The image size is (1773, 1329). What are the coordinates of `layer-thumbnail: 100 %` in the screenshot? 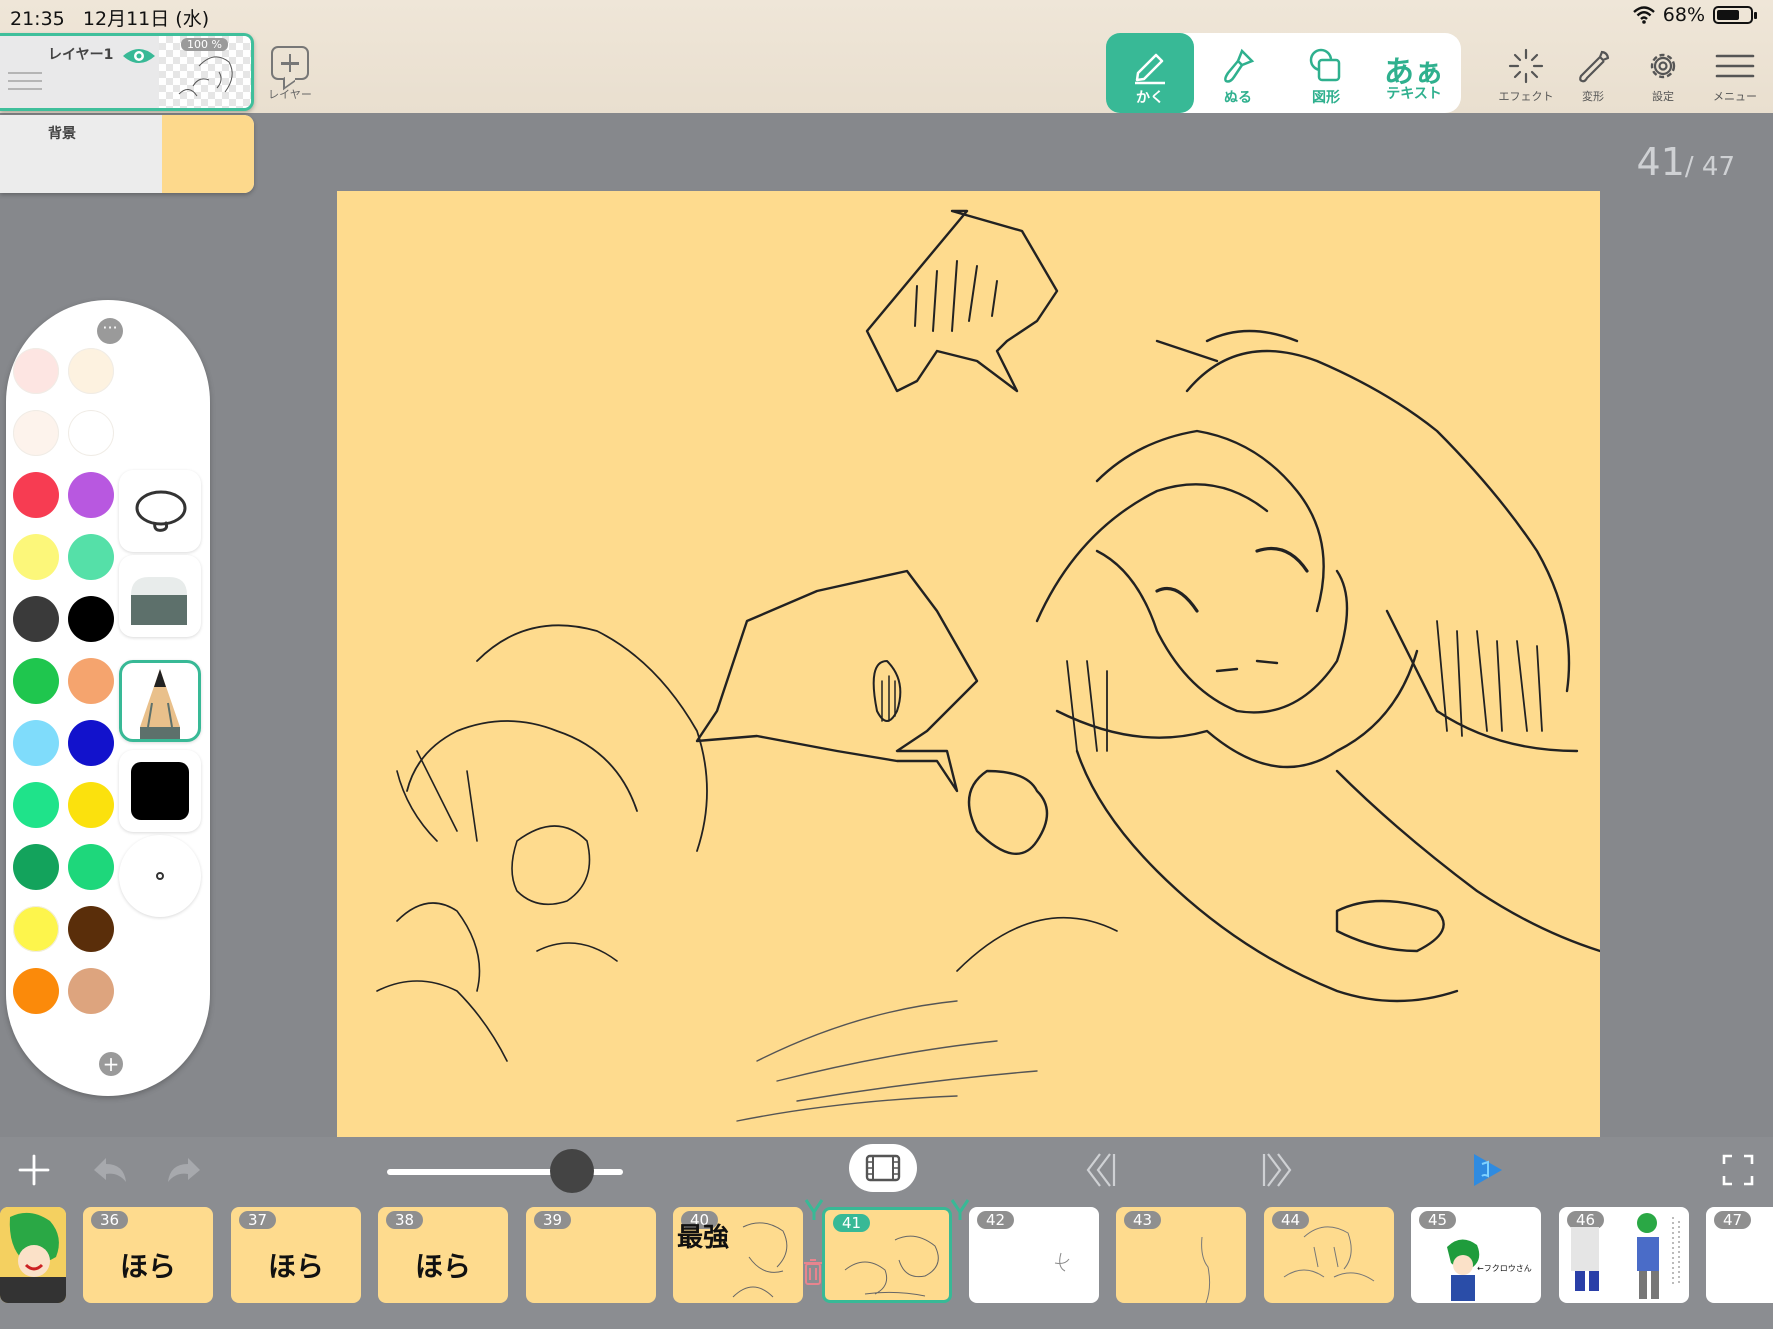 It's located at (205, 72).